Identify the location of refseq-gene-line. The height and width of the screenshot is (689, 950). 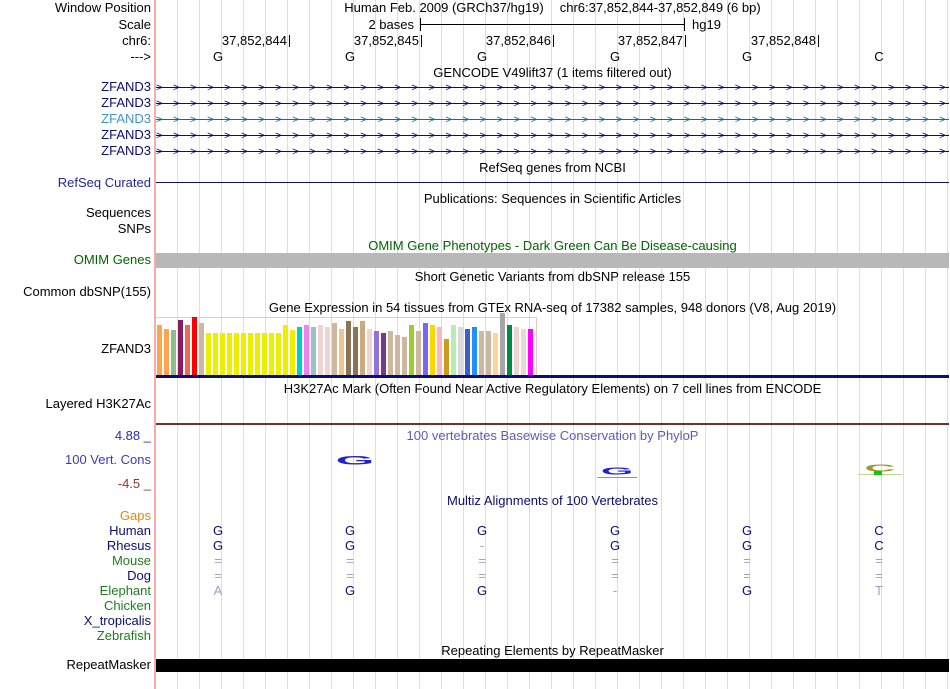
(552, 182).